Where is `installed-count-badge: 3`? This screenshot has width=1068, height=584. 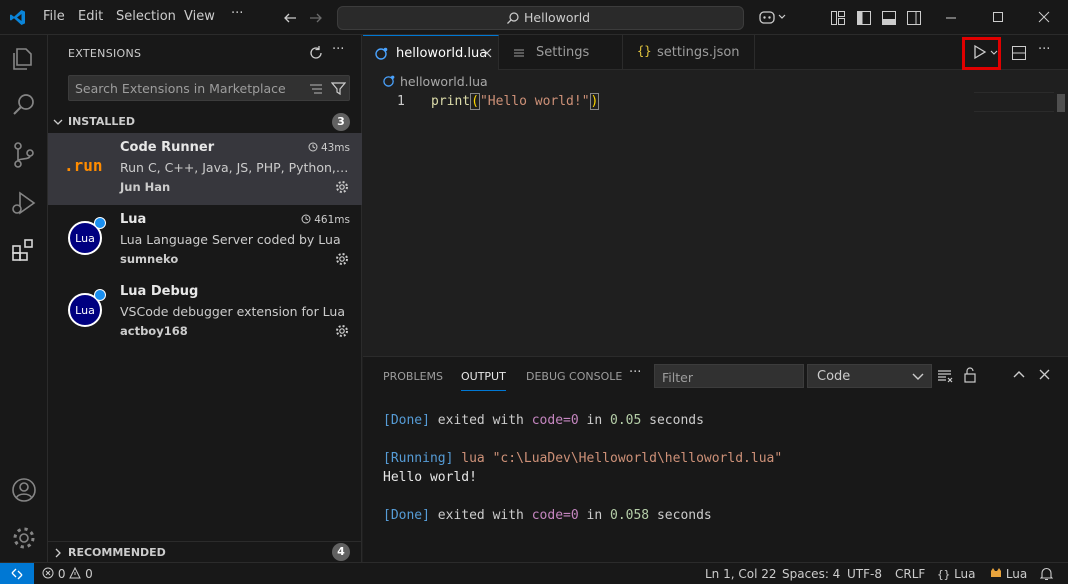
installed-count-badge: 3 is located at coordinates (341, 122).